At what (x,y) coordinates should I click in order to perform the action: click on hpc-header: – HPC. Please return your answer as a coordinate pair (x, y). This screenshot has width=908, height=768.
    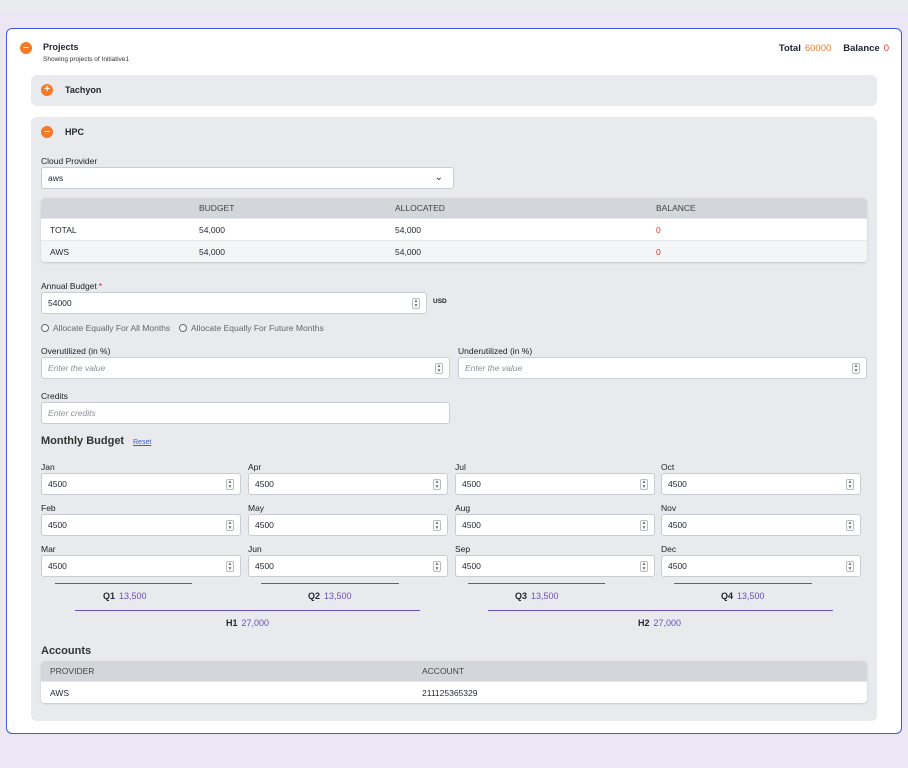
    Looking at the image, I should click on (62, 132).